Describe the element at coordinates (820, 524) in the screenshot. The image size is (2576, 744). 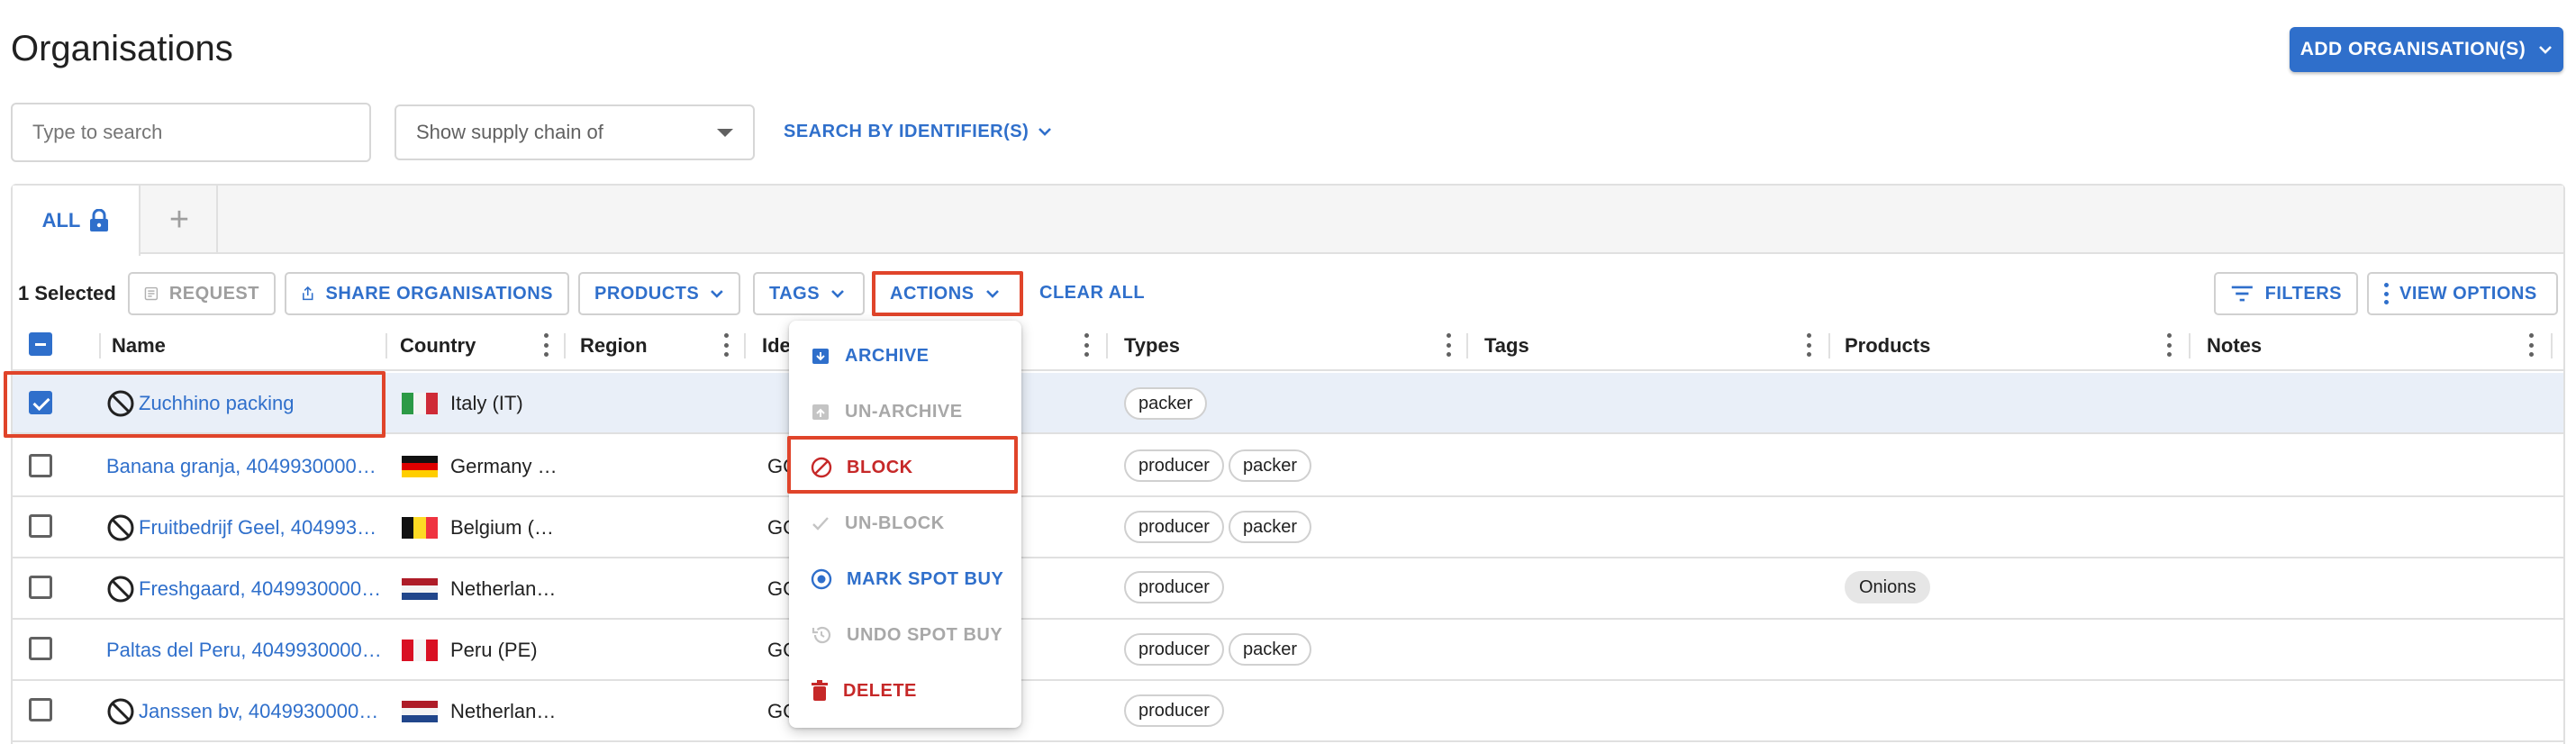
I see `check-icon` at that location.